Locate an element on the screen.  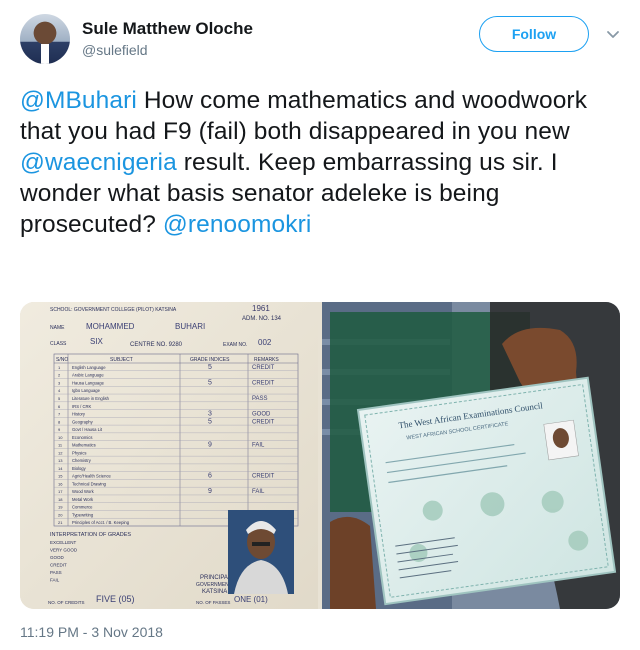
row-subject: Igbo Language is located at coordinates (86, 390).